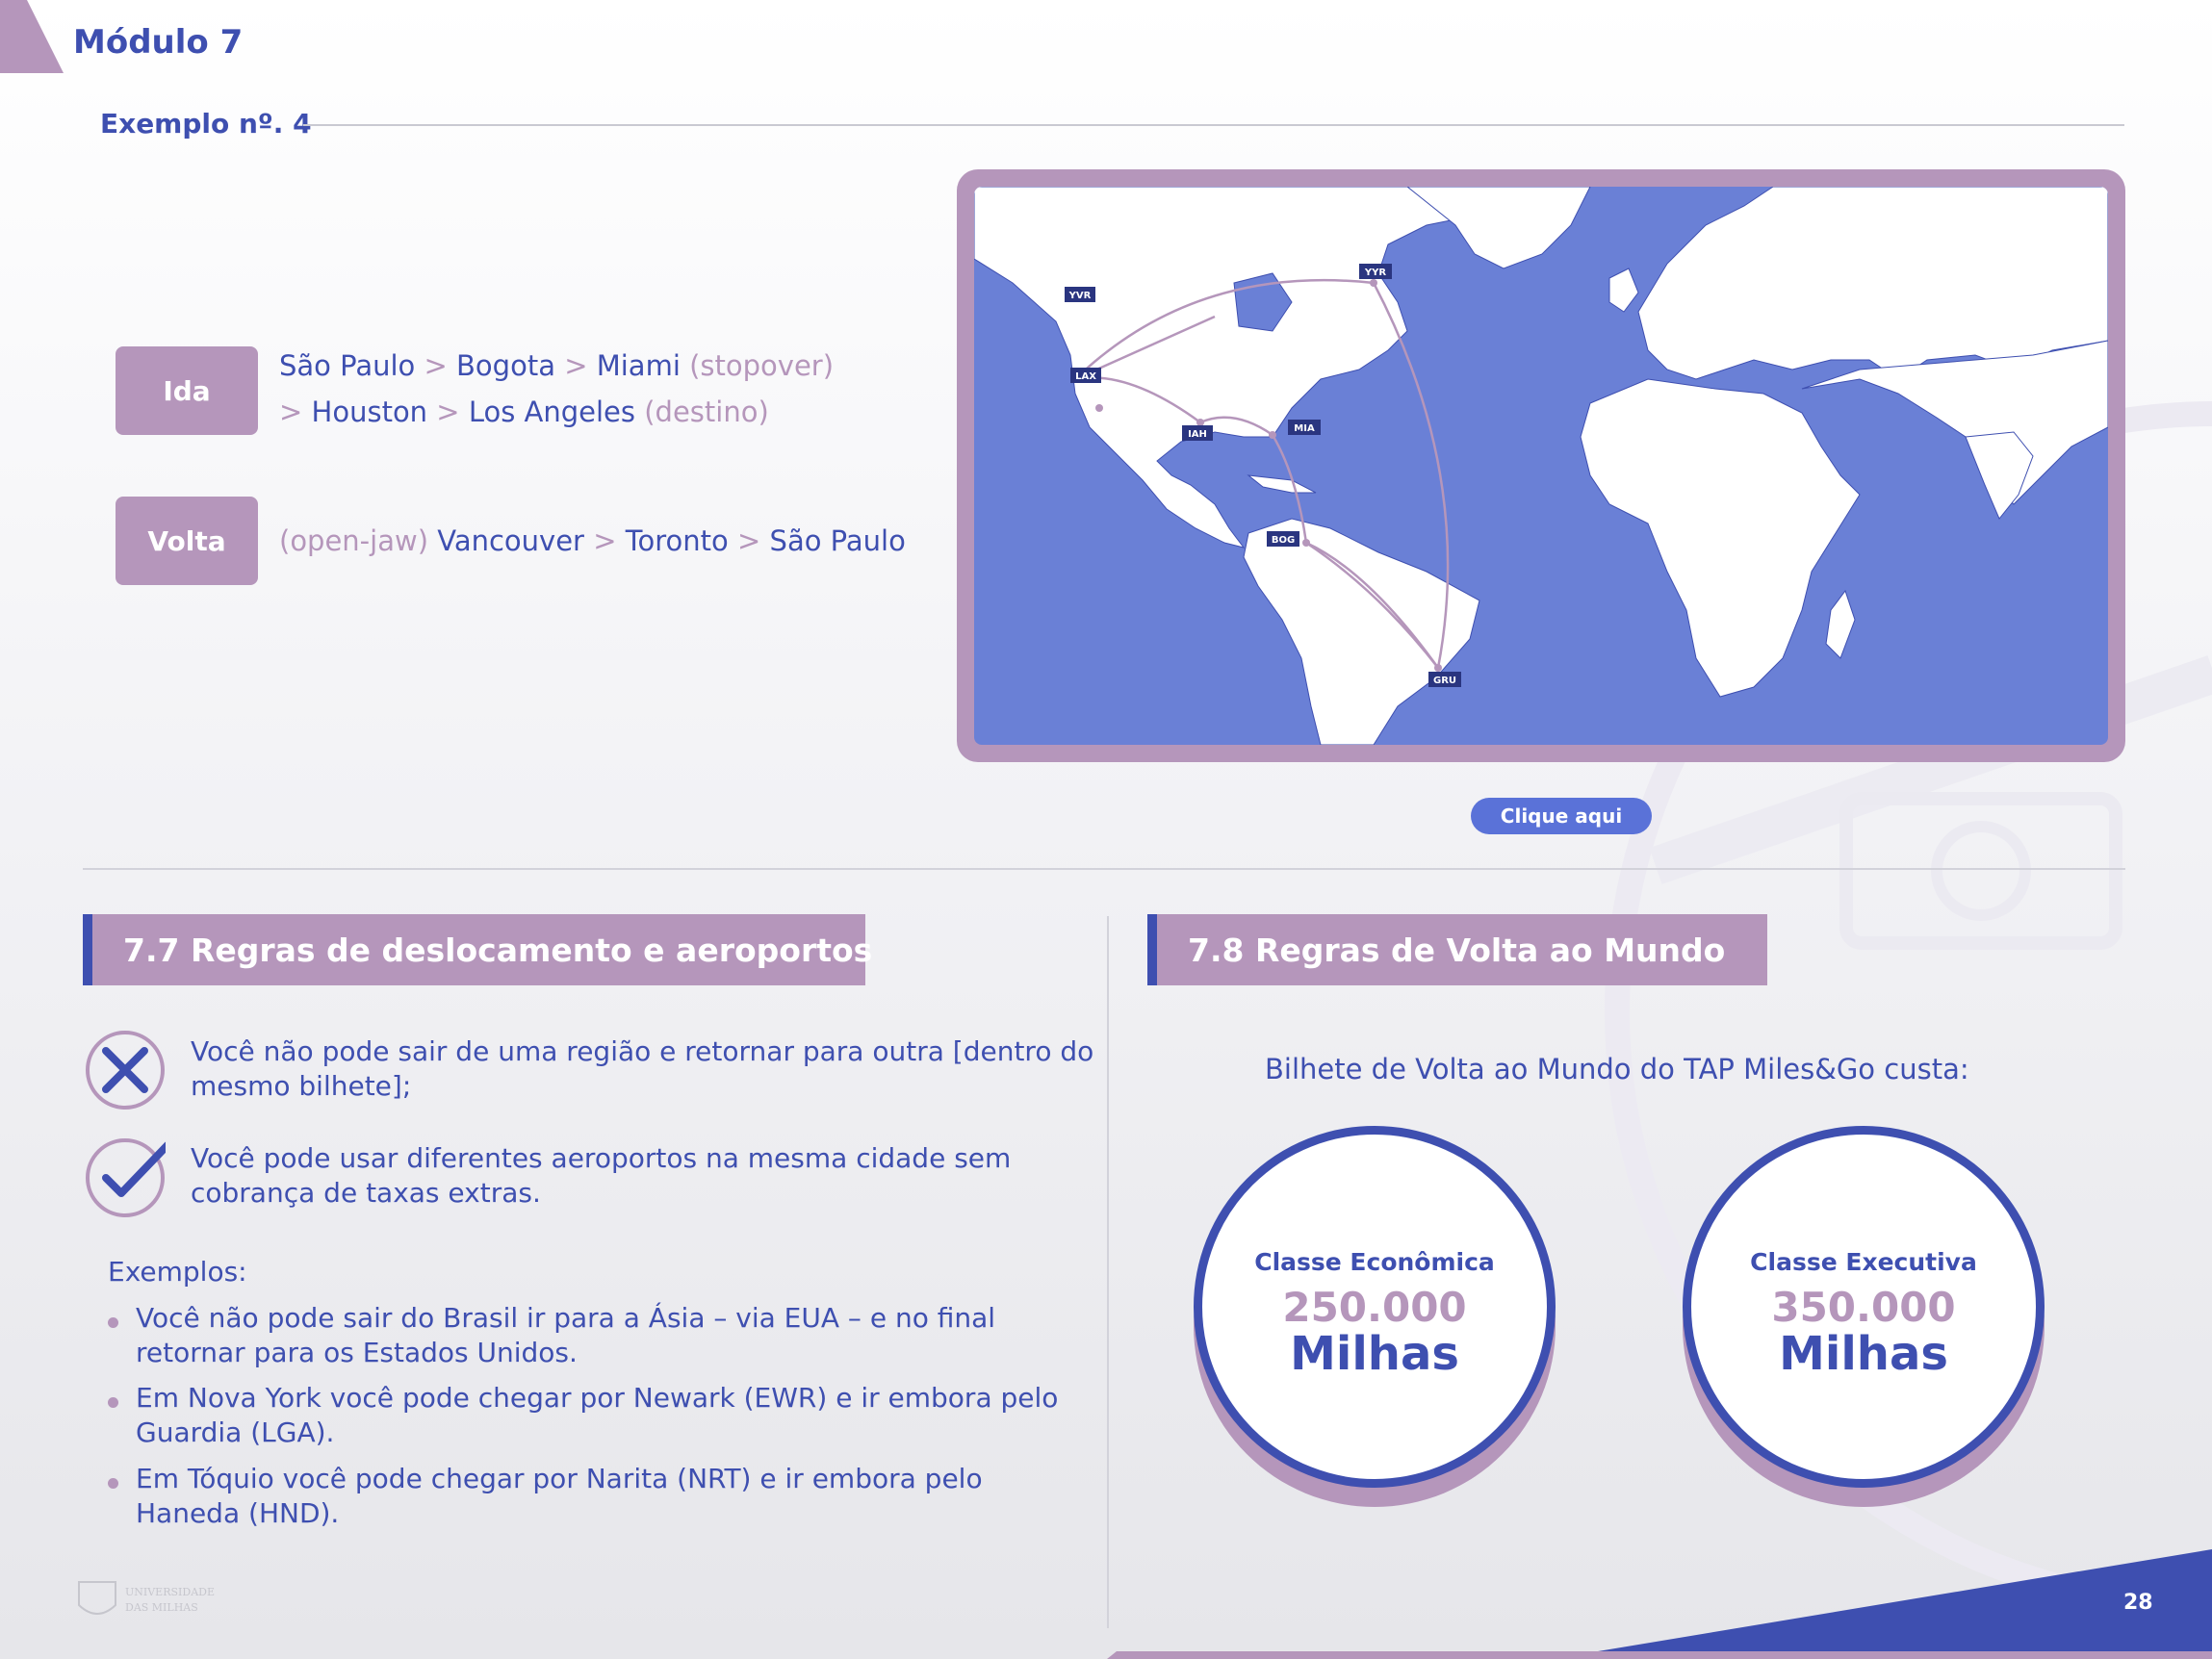  What do you see at coordinates (1304, 428) in the screenshot?
I see `airport-code-mia: MIA` at bounding box center [1304, 428].